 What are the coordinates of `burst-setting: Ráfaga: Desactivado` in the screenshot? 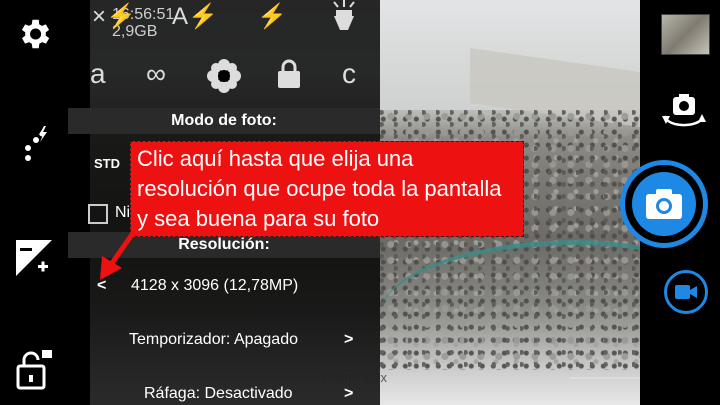 It's located at (218, 394).